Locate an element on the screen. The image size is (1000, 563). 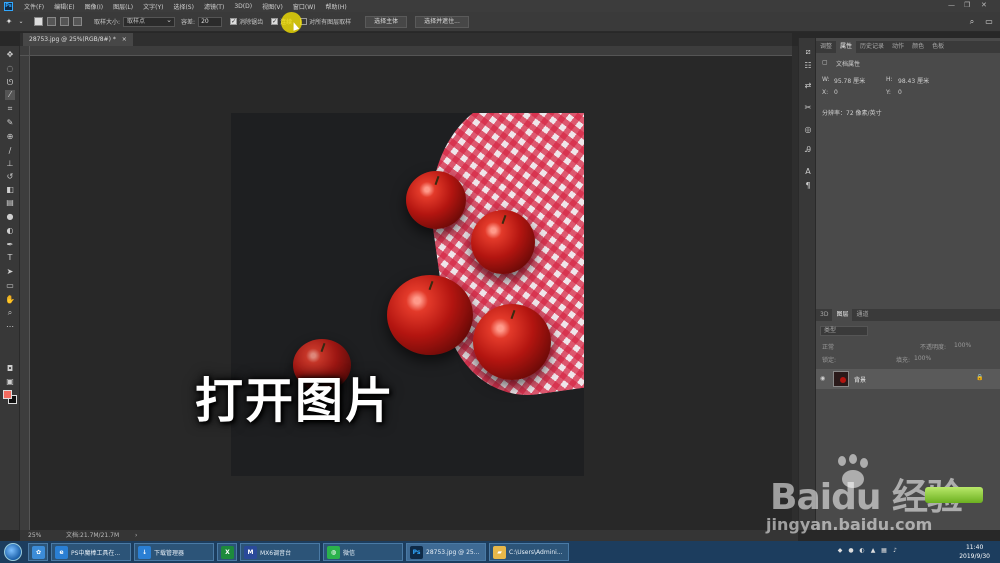
zoom-tool-icon: ⌕ is located at coordinates (10, 313).